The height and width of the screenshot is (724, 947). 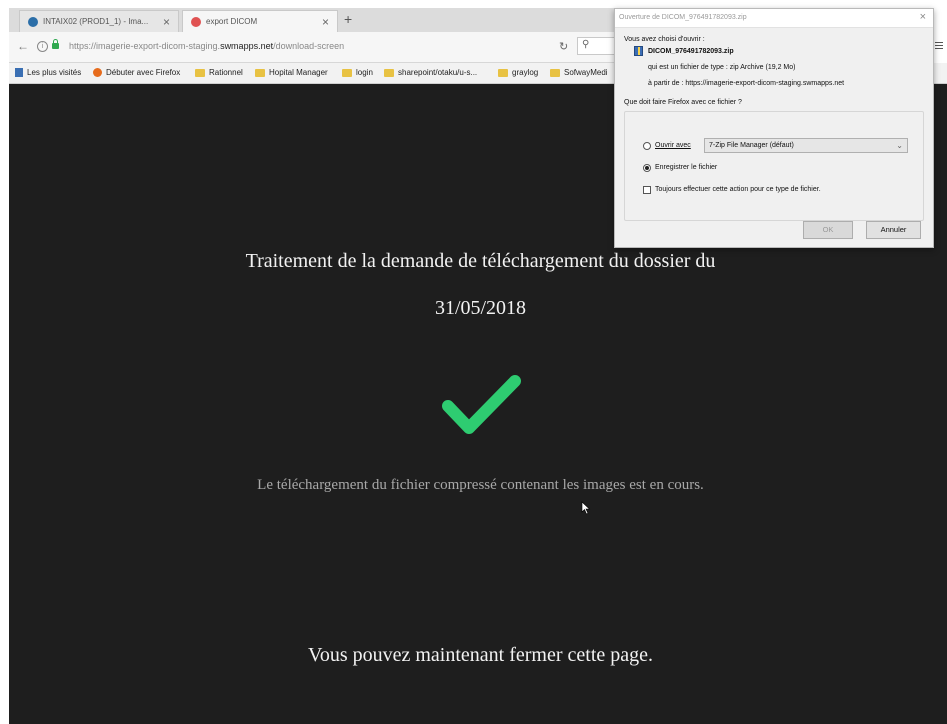 What do you see at coordinates (774, 18) in the screenshot?
I see `dialog-title-bar: Ouverture de DICOM_976491782093.zip ×` at bounding box center [774, 18].